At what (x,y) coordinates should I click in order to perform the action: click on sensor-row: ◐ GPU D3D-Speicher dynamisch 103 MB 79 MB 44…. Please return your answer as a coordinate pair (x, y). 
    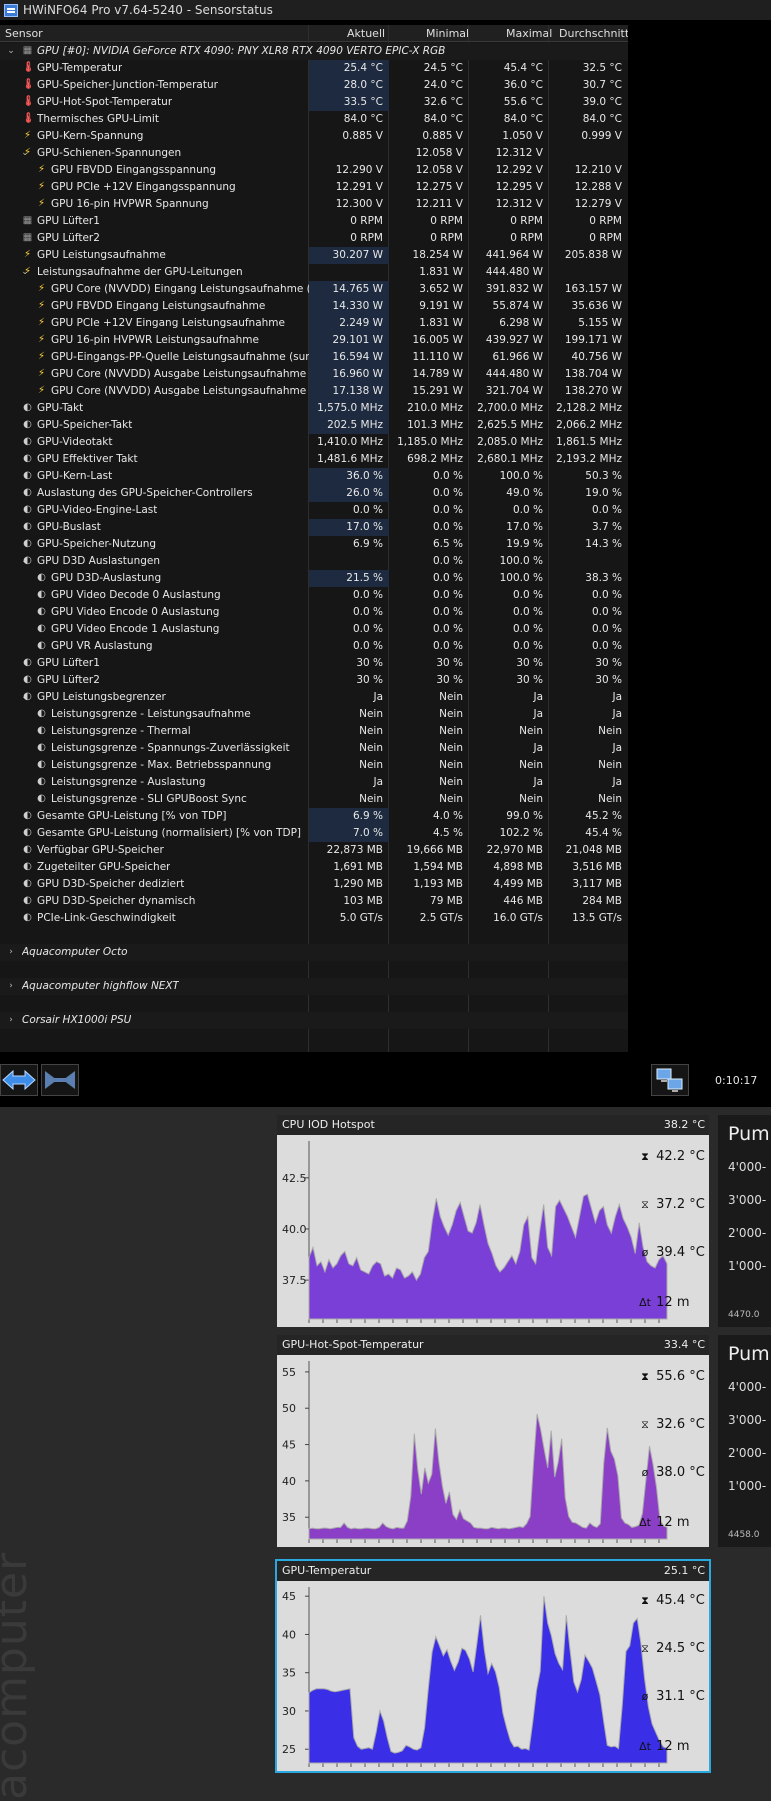
    Looking at the image, I should click on (314, 901).